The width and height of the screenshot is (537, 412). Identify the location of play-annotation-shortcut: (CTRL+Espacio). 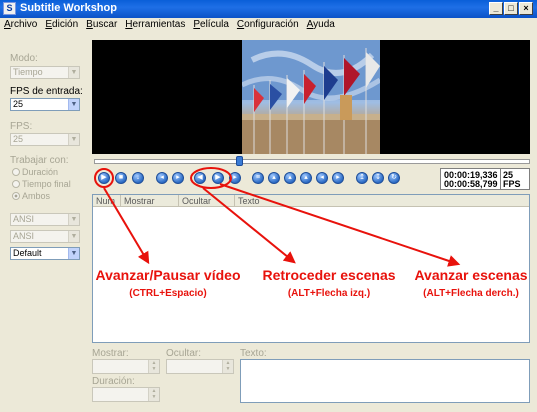
(168, 293).